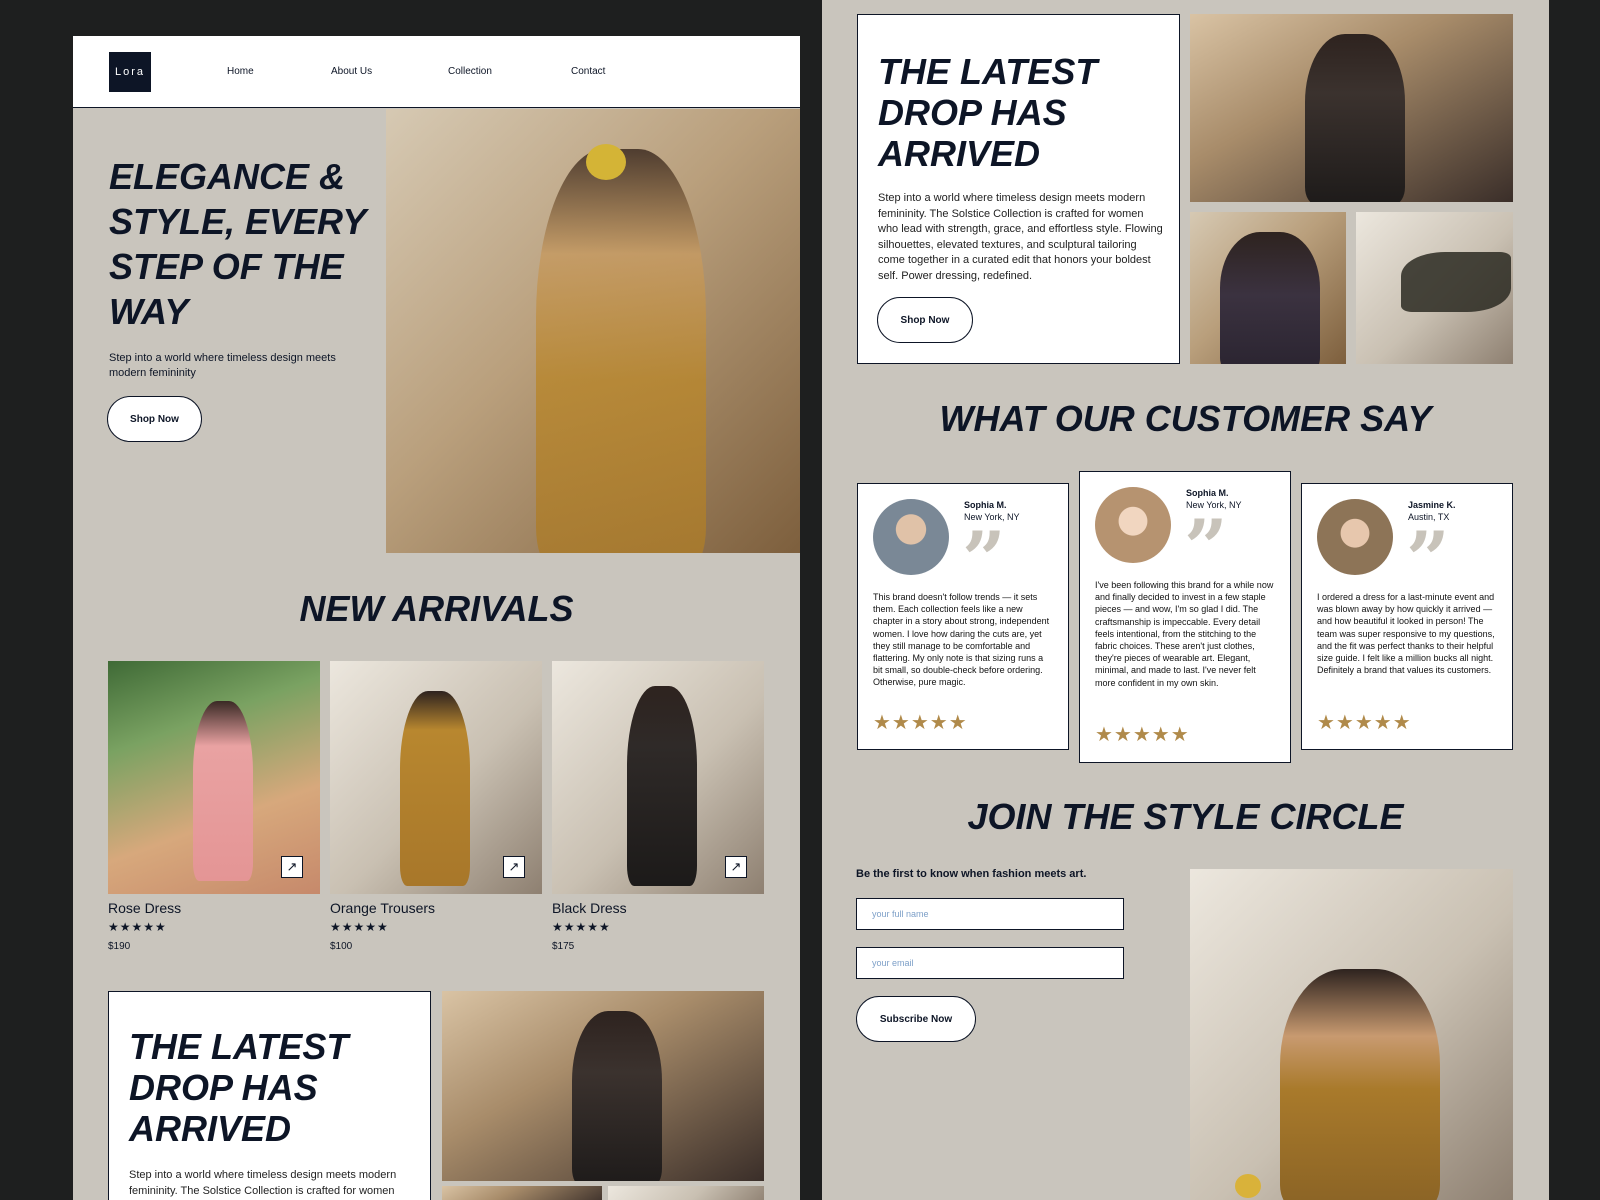 The width and height of the screenshot is (1600, 1200). Describe the element at coordinates (436, 608) in the screenshot. I see `new-arrivals-title: NEW ARRIVALS` at that location.